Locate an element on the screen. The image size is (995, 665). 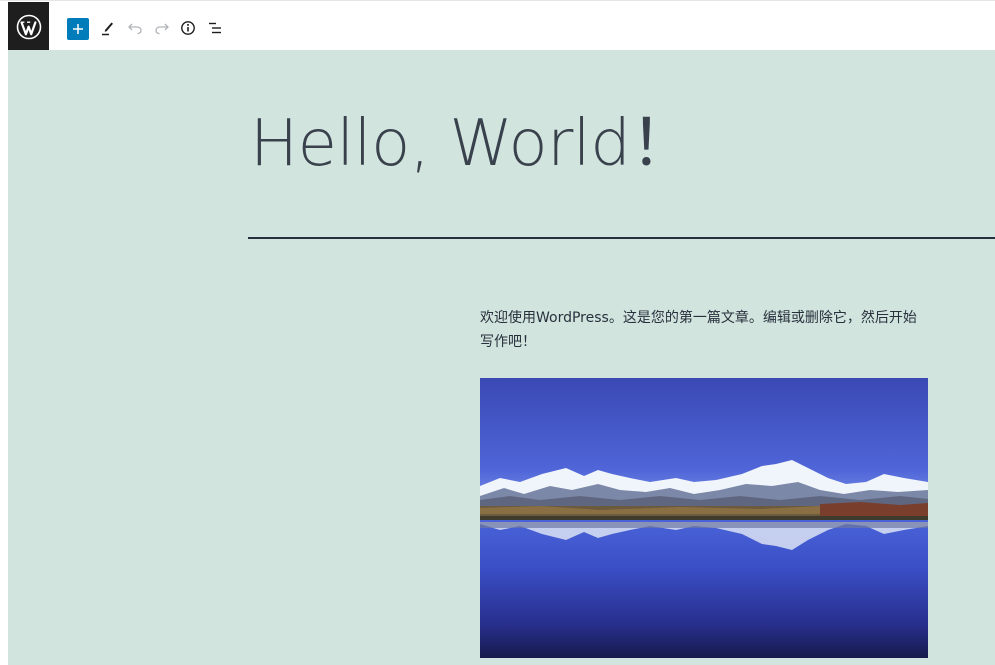
details-button is located at coordinates (188, 28).